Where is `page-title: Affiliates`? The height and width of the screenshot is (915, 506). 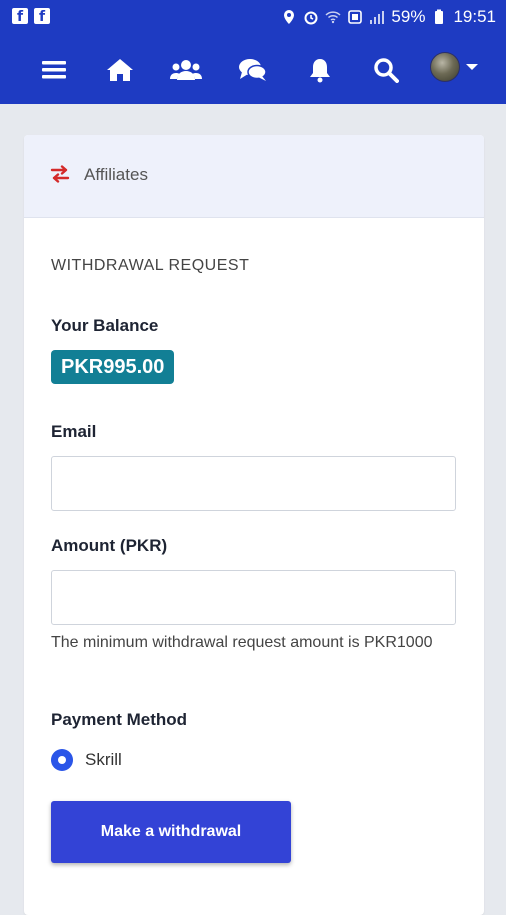
page-title: Affiliates is located at coordinates (116, 174).